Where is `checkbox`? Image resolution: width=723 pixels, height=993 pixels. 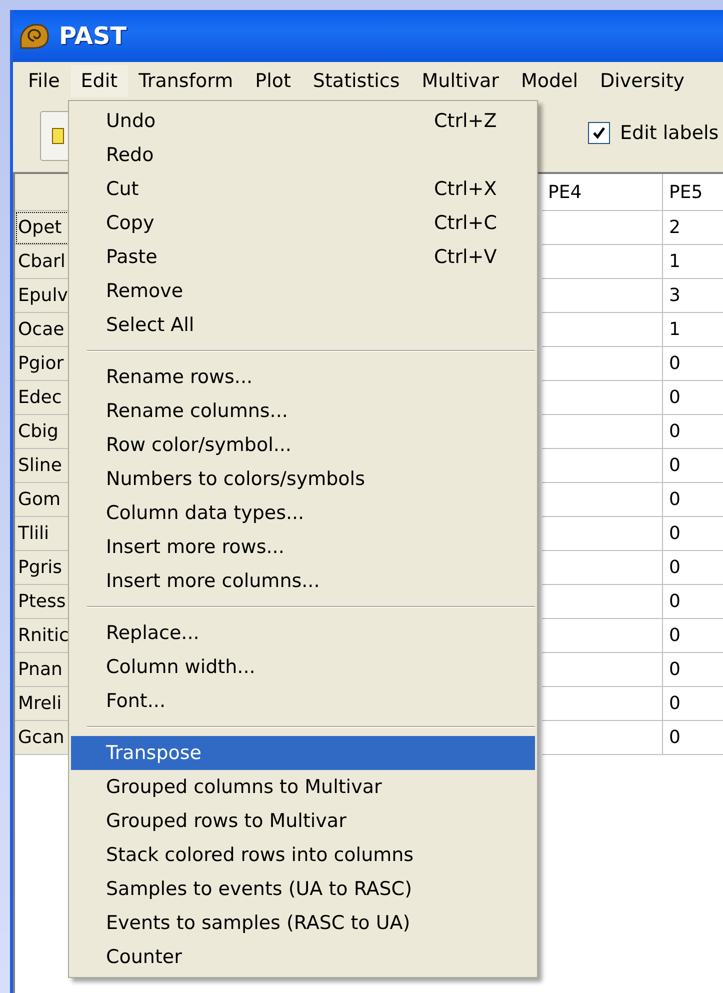
checkbox is located at coordinates (599, 133).